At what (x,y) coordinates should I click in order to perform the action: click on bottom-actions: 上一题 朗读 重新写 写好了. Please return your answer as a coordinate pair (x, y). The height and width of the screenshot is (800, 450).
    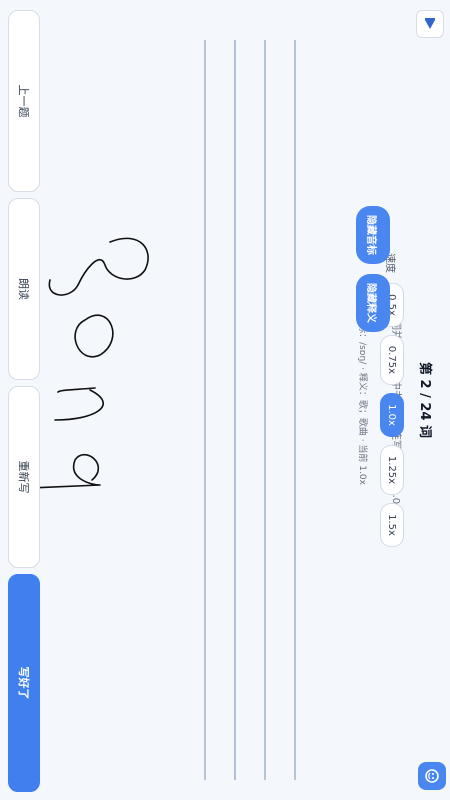
    Looking at the image, I should click on (20, 400).